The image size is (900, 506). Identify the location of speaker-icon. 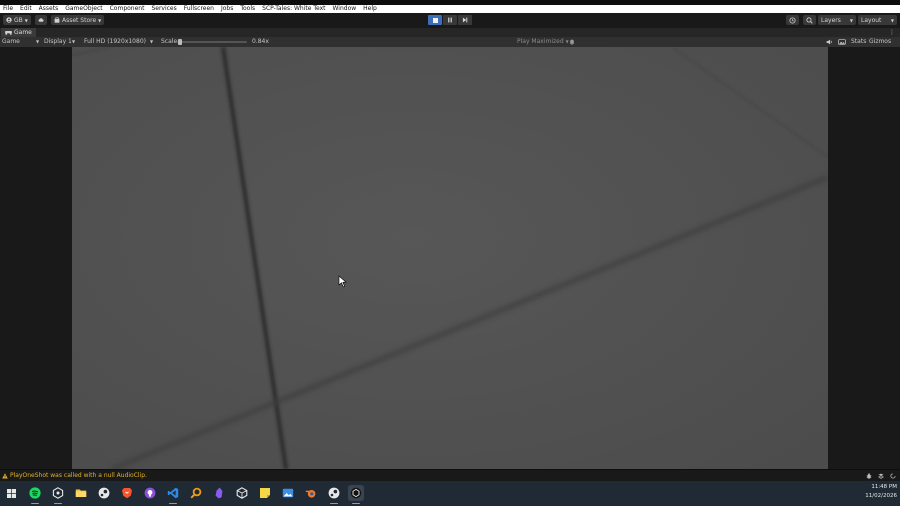
(829, 42).